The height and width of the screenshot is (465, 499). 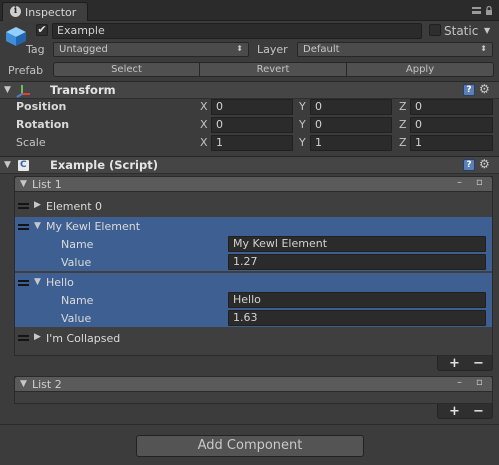 I want to click on static-checkbox, so click(x=435, y=30).